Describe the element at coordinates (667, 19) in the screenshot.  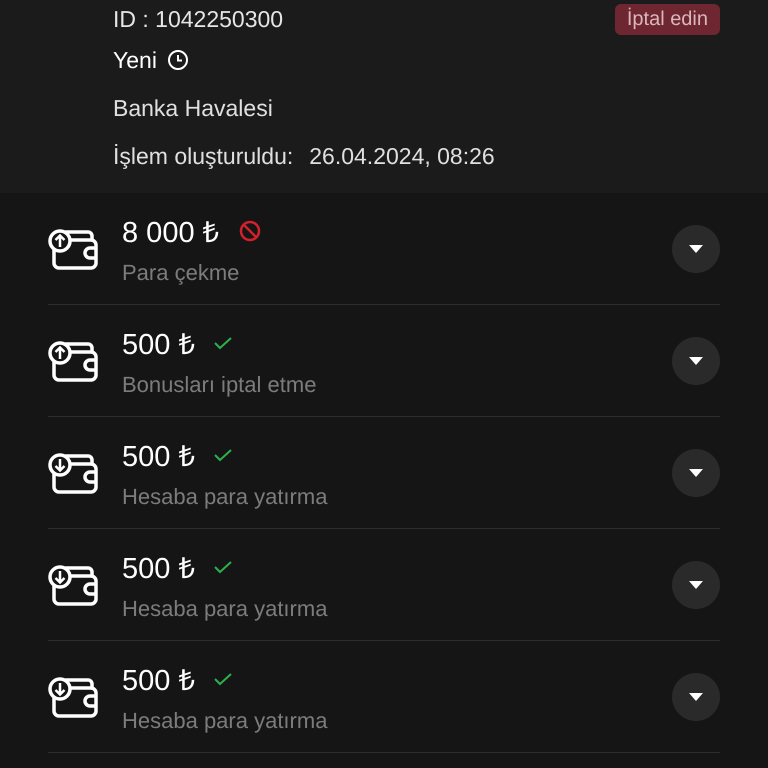
I see `cancel-button: İptal edin` at that location.